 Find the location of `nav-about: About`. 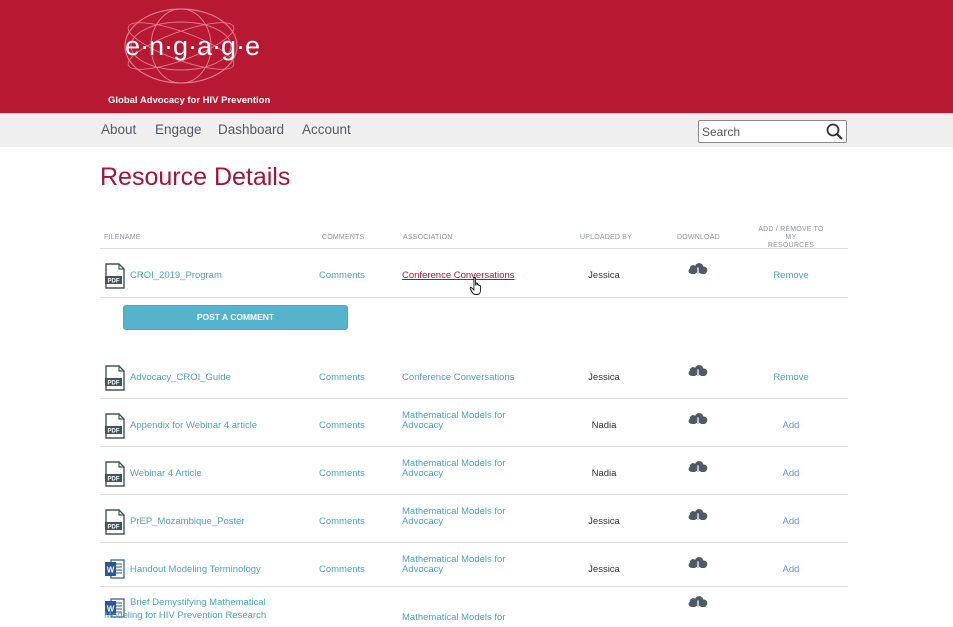

nav-about: About is located at coordinates (118, 129).